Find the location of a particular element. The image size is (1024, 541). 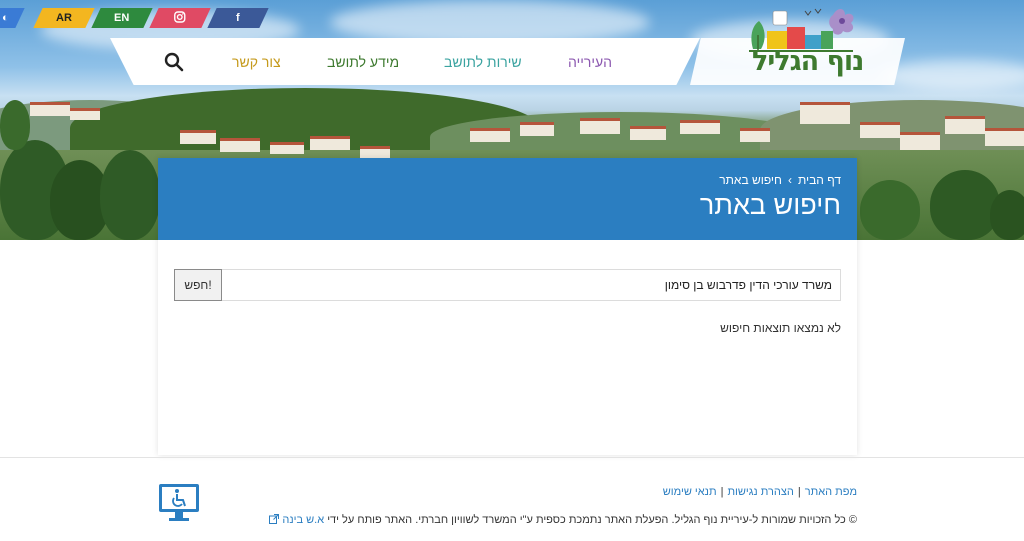

page-header: דף הבית › חיפוש באתר חיפוש באתר is located at coordinates (507, 199).